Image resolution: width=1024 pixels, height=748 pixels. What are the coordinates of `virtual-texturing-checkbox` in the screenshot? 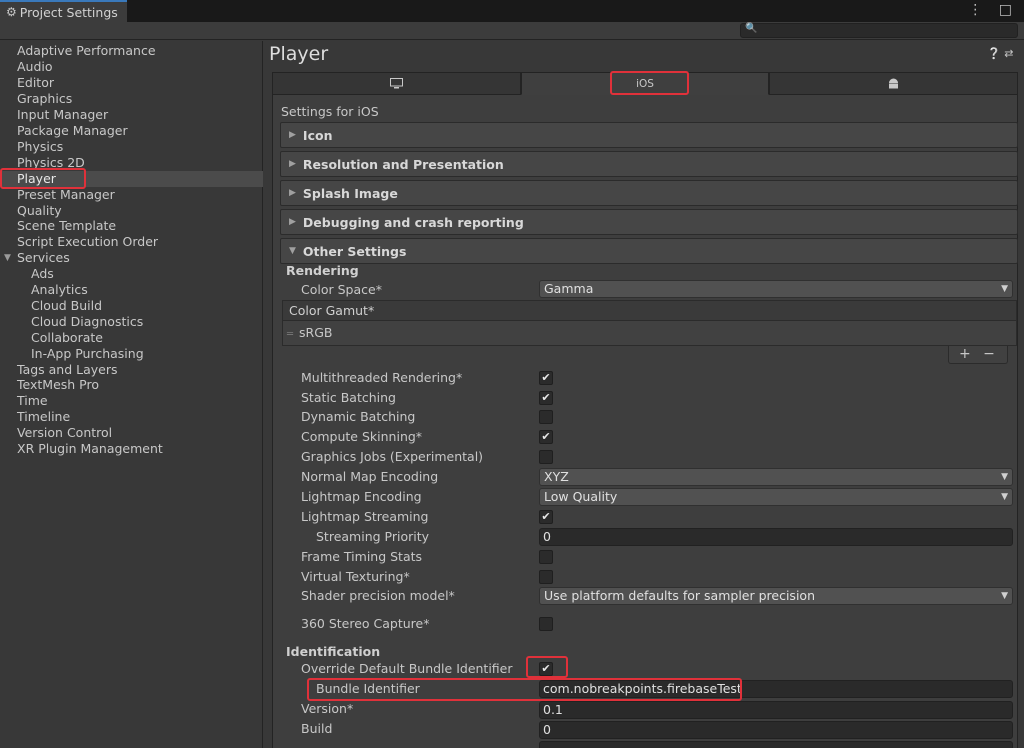 It's located at (546, 577).